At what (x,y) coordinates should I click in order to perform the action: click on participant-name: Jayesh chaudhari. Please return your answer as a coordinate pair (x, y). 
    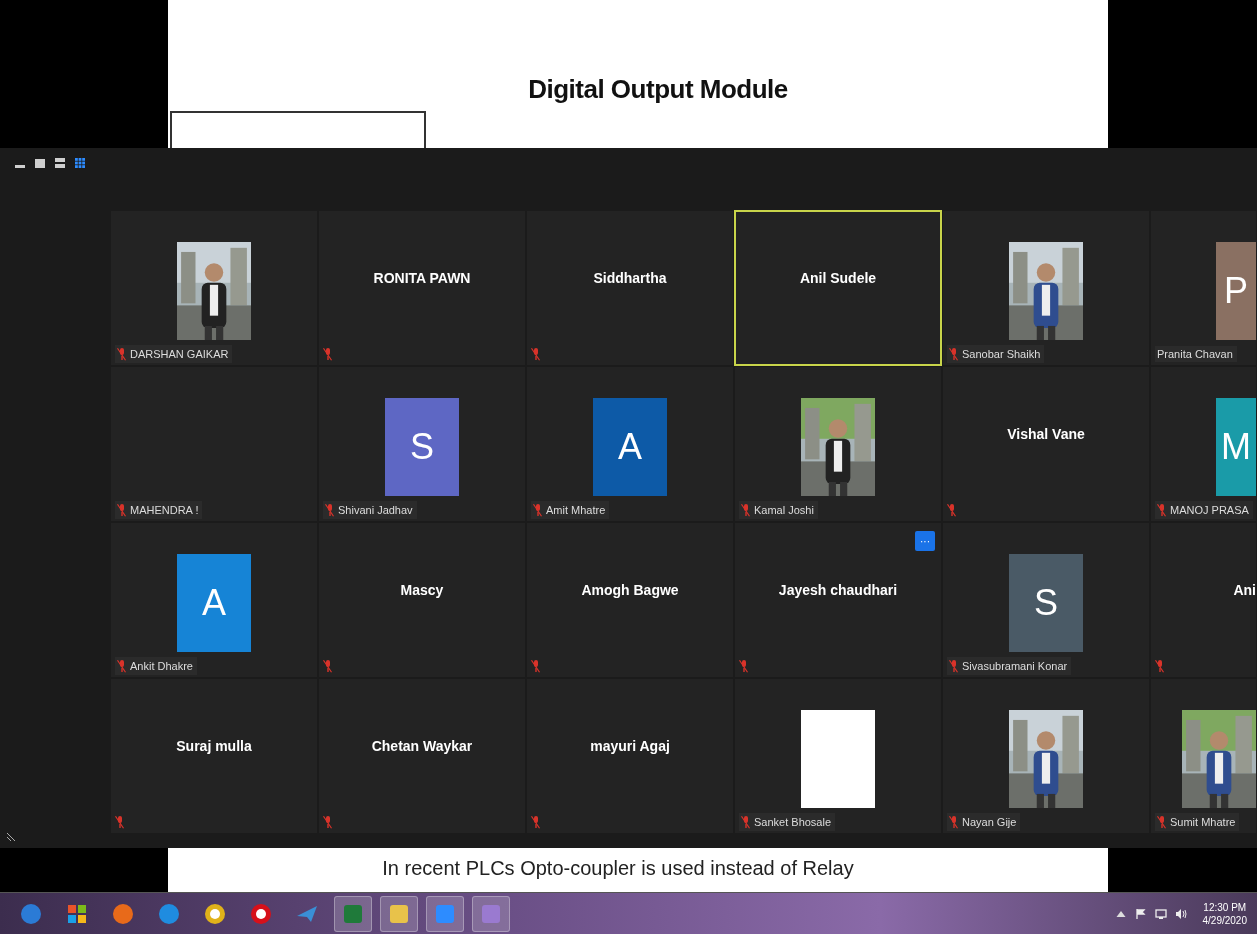
    Looking at the image, I should click on (838, 590).